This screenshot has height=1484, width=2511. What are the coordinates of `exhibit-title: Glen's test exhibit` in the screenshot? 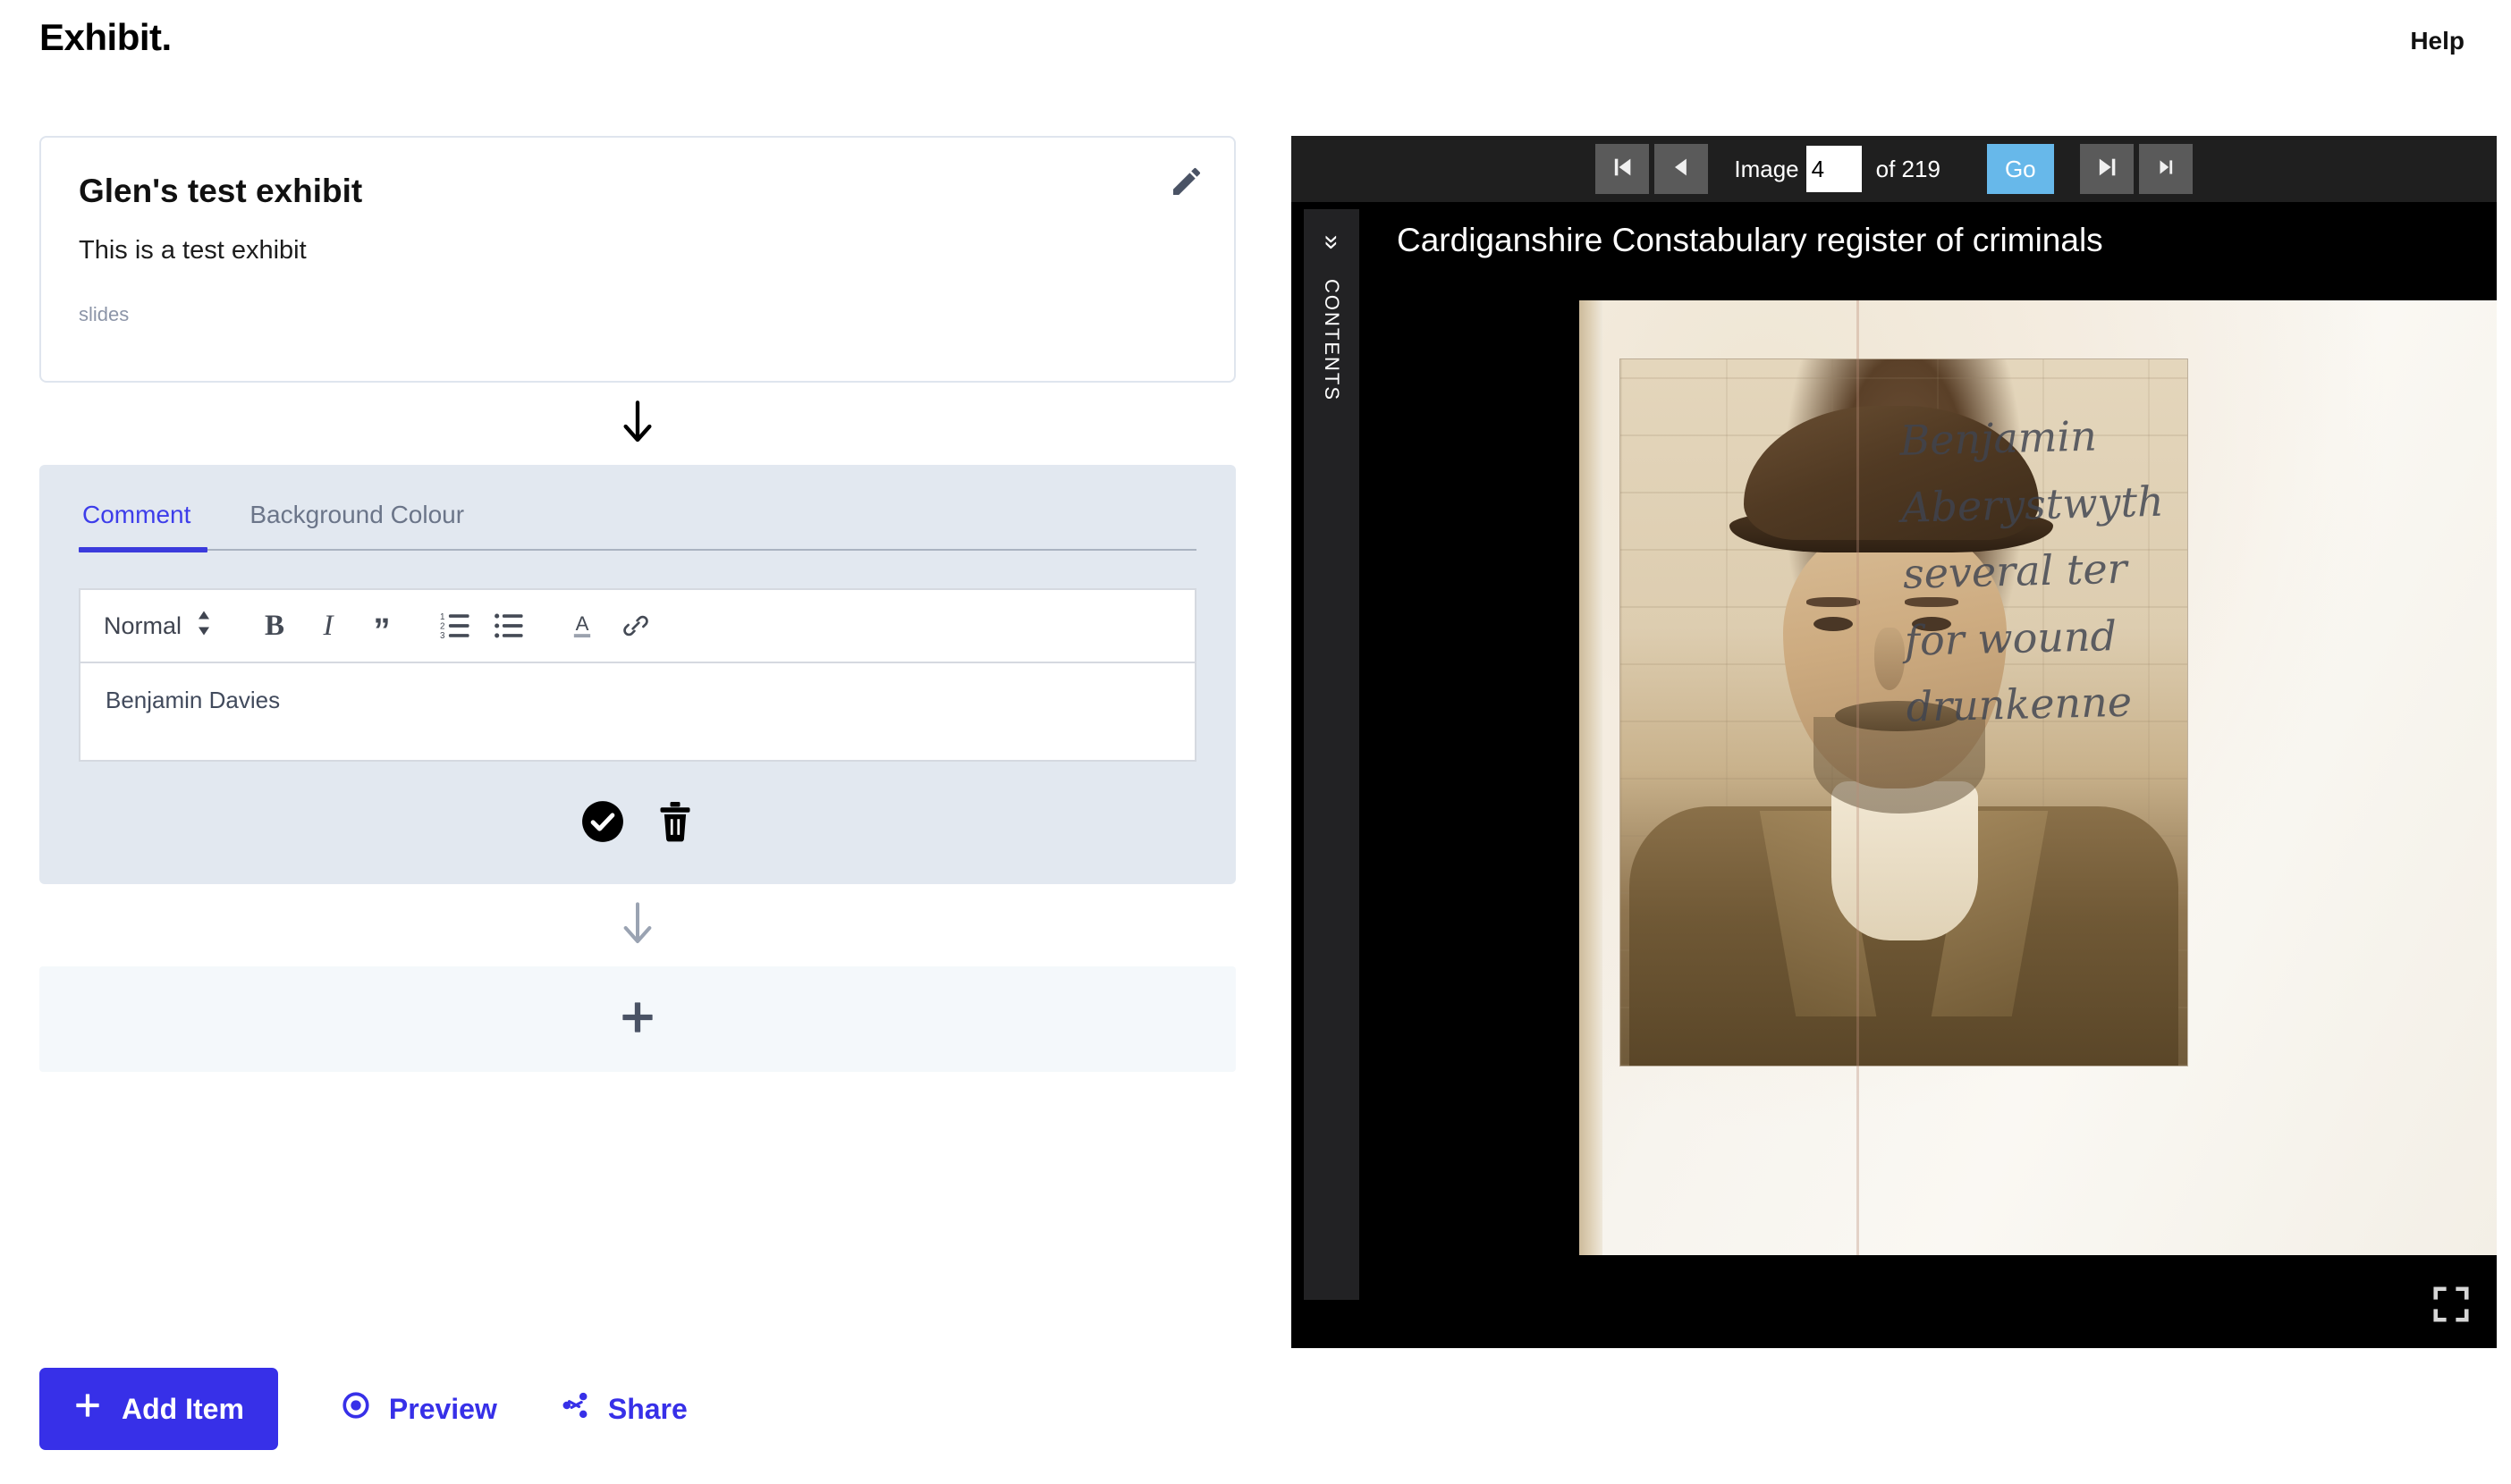 It's located at (221, 191).